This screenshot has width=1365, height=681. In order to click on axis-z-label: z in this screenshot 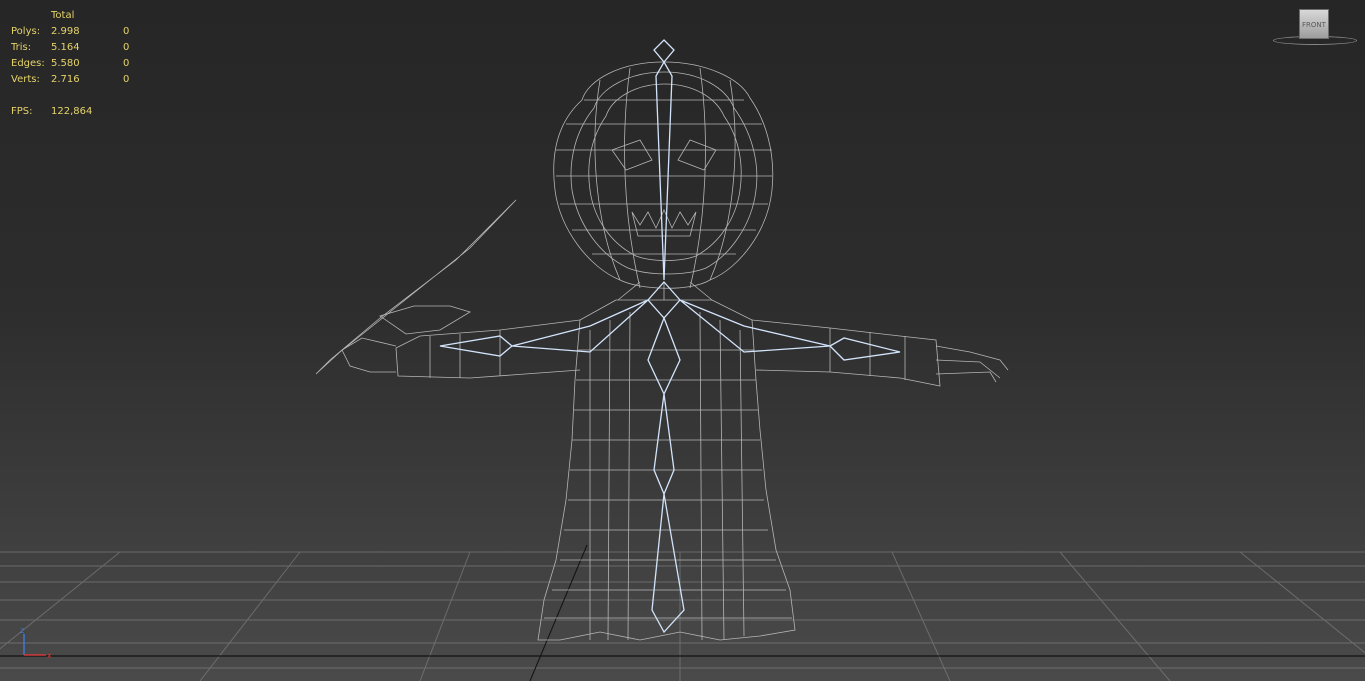, I will do `click(22, 630)`.